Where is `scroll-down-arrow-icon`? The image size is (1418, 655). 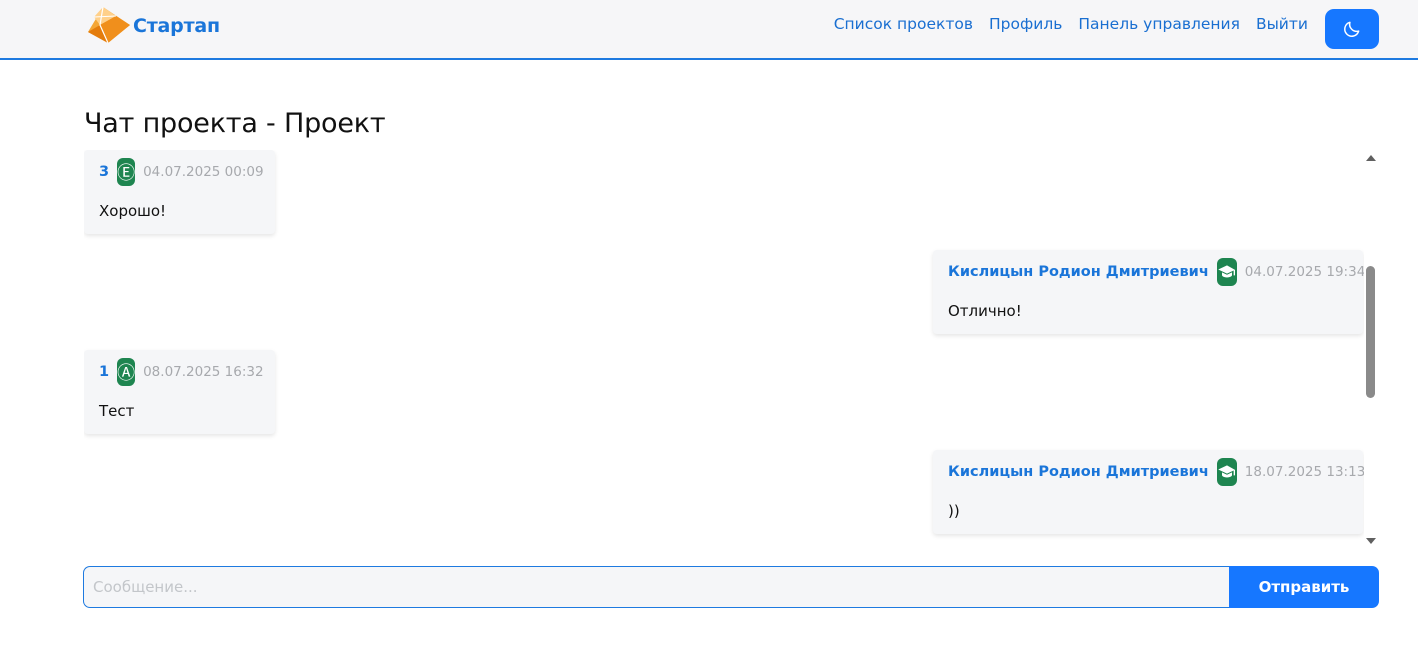 scroll-down-arrow-icon is located at coordinates (1371, 541).